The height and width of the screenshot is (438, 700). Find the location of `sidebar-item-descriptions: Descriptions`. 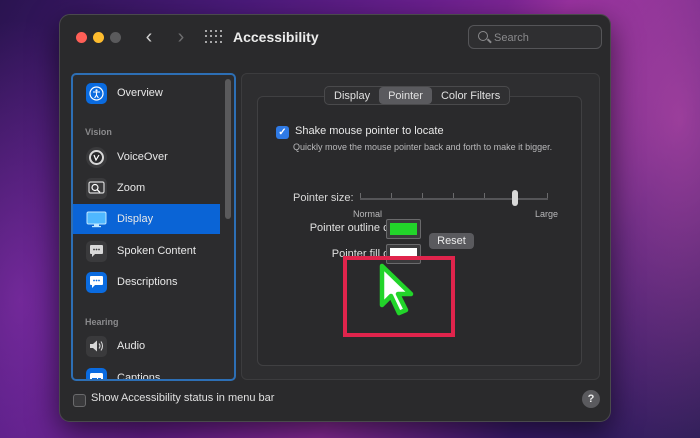

sidebar-item-descriptions: Descriptions is located at coordinates (146, 282).